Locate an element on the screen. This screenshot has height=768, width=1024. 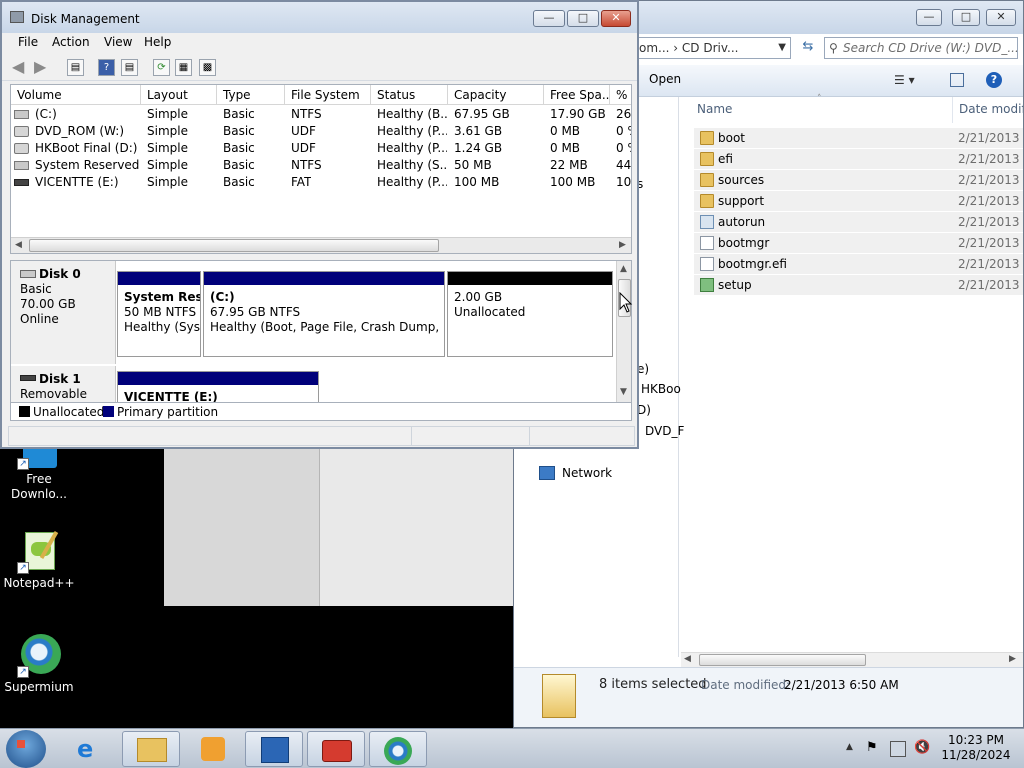
action-center-flag-icon: ⚑ is located at coordinates (874, 749).